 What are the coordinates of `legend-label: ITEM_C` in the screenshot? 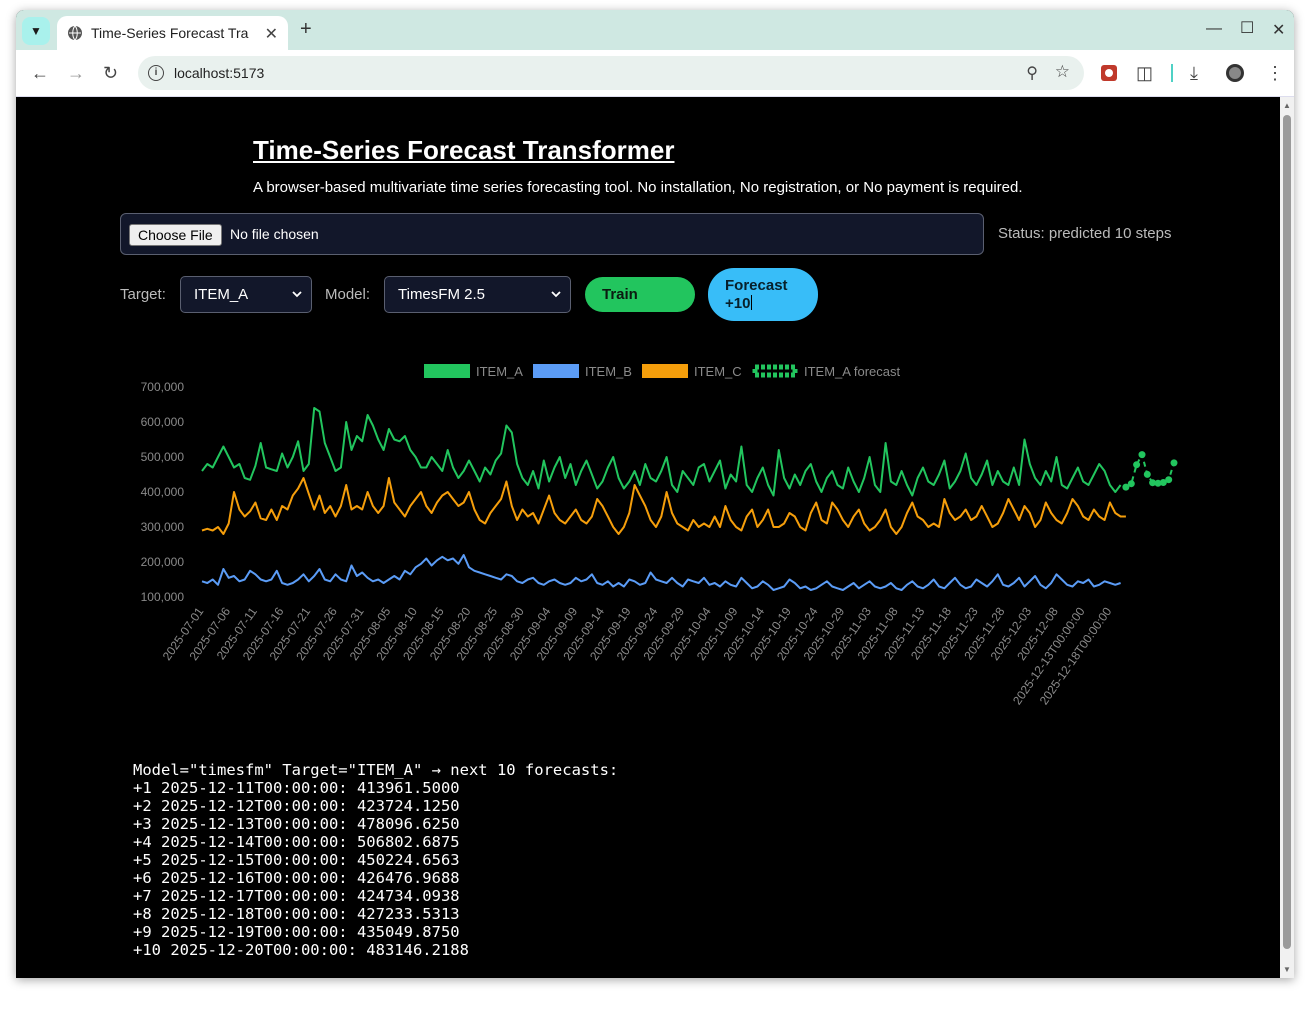 It's located at (718, 371).